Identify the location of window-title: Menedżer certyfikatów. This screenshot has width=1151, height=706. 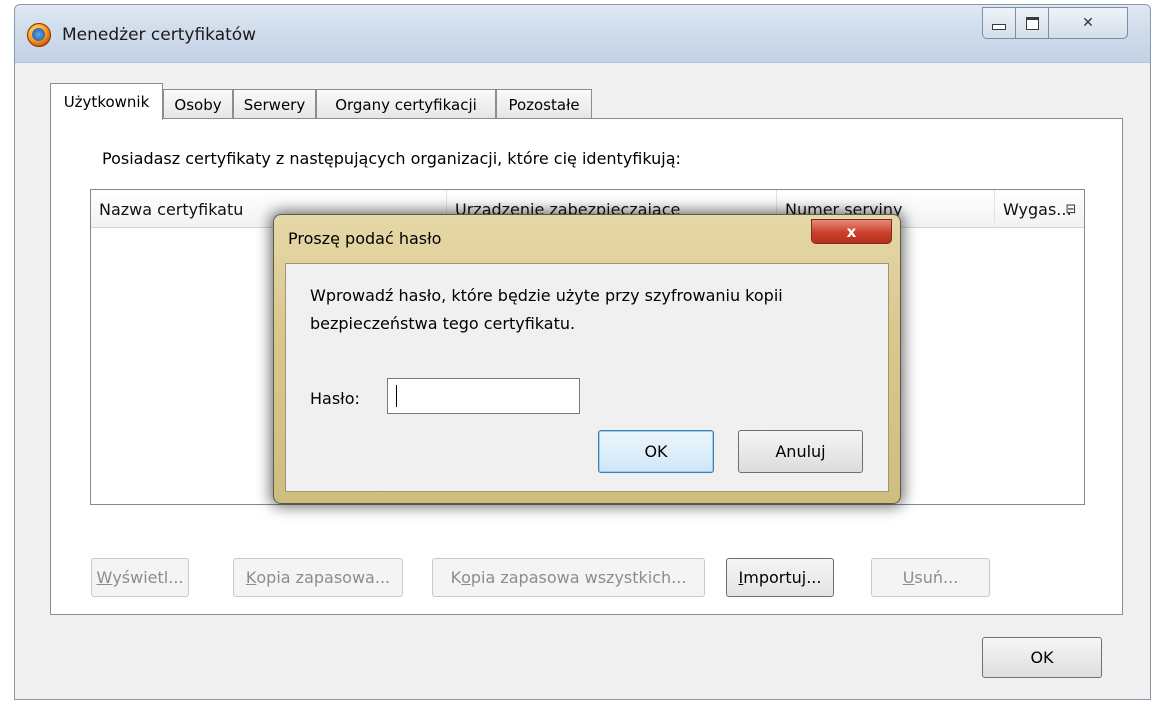
(159, 35).